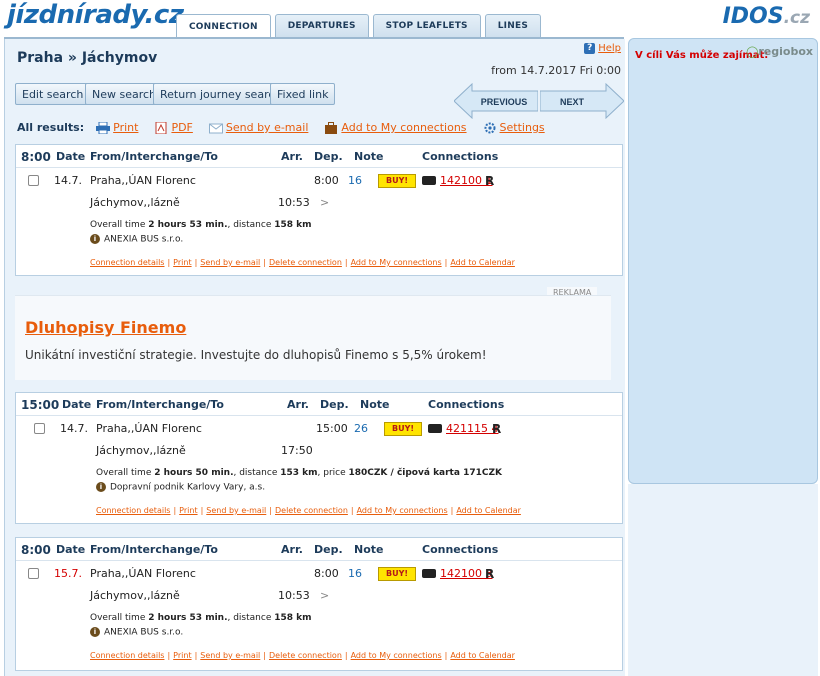 This screenshot has height=676, width=820. Describe the element at coordinates (53, 94) in the screenshot. I see `edit-search-button: Edit search` at that location.